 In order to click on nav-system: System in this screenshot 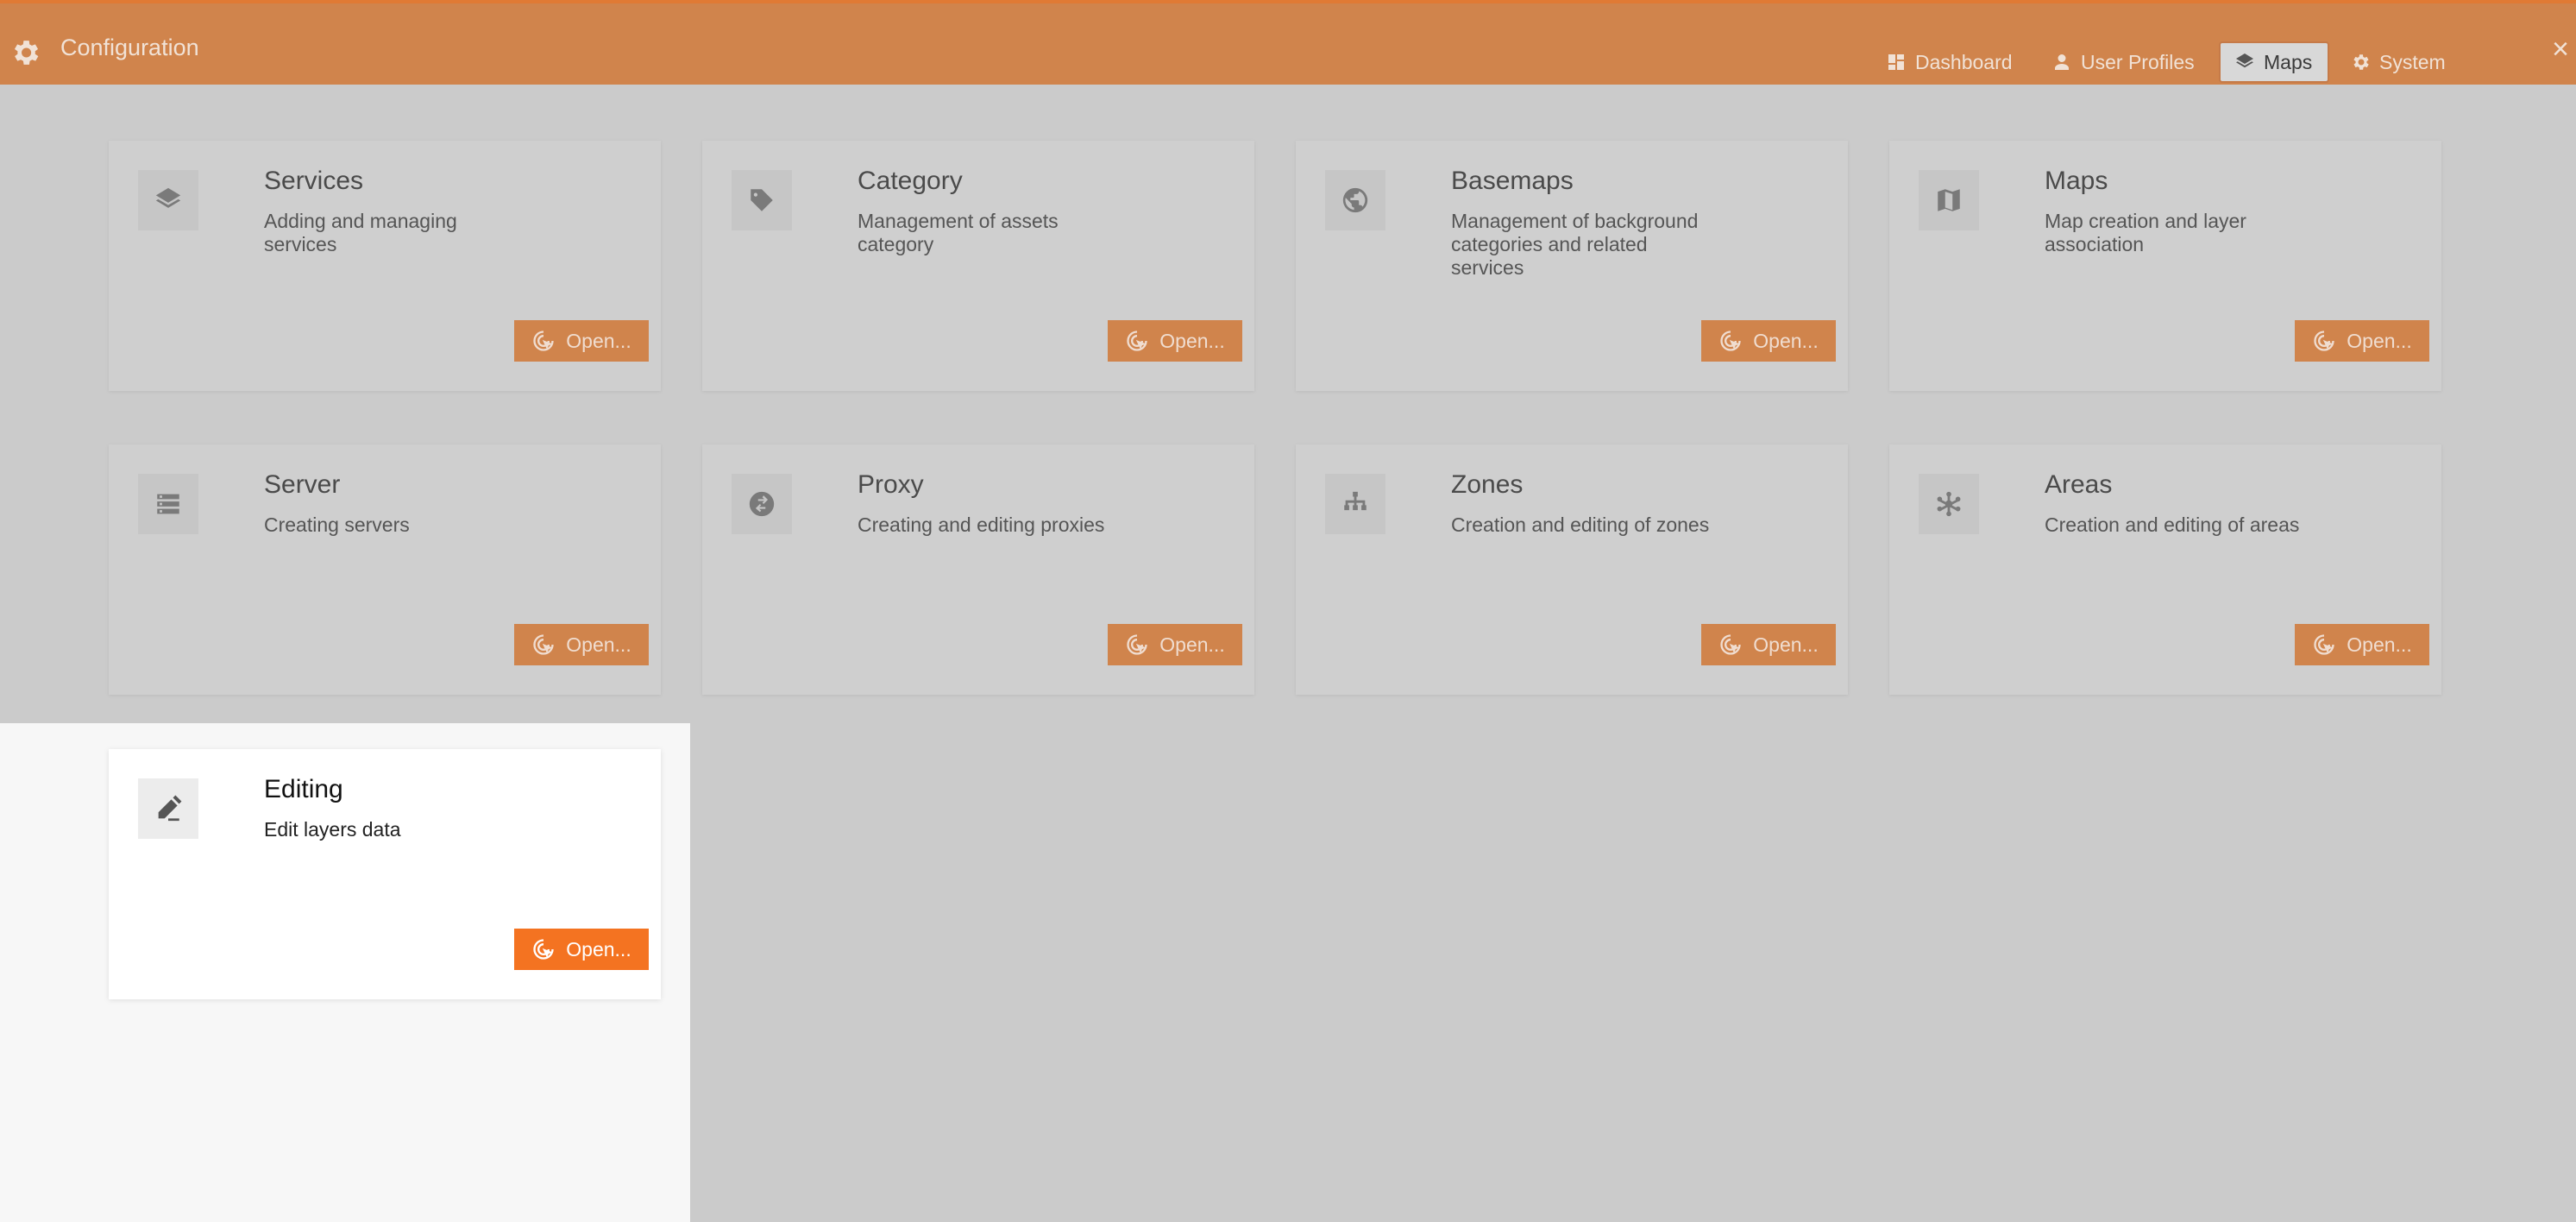, I will do `click(2398, 62)`.